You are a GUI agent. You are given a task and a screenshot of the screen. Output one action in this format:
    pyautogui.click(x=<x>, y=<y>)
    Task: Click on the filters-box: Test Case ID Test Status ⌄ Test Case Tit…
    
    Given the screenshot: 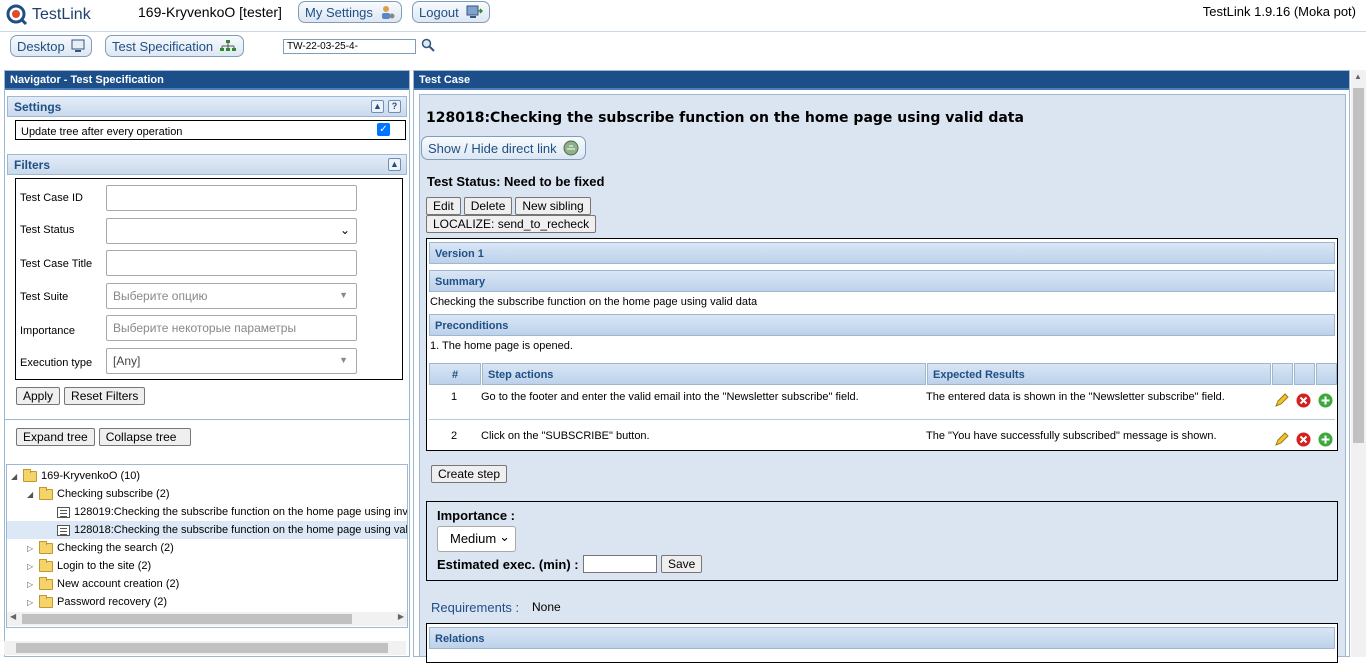 What is the action you would take?
    pyautogui.click(x=209, y=279)
    